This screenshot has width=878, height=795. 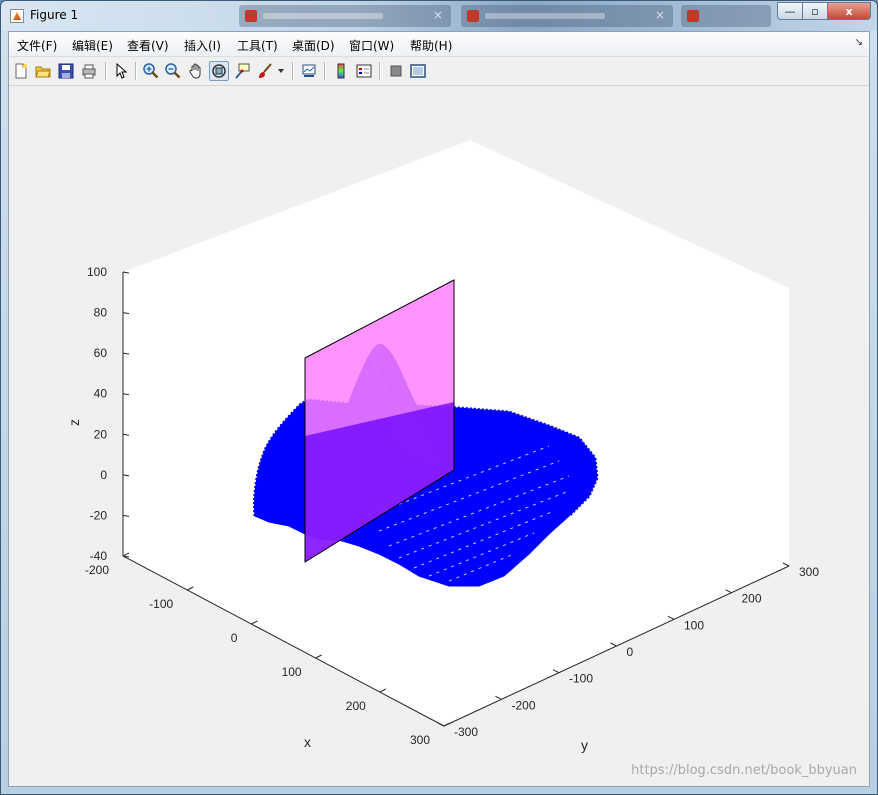 What do you see at coordinates (420, 740) in the screenshot?
I see `x-tick-label: 300` at bounding box center [420, 740].